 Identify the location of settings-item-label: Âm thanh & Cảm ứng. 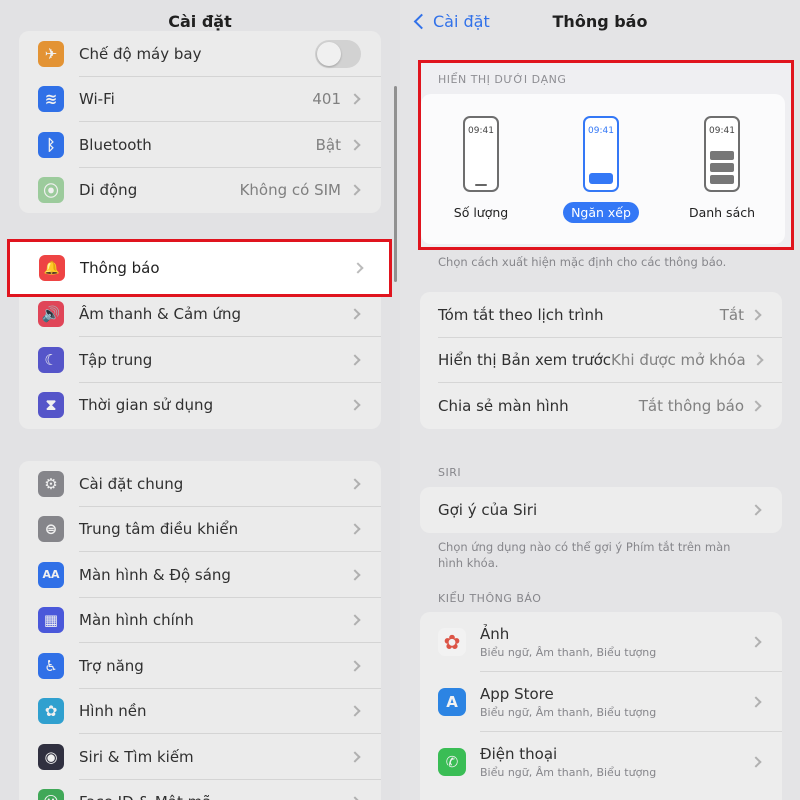
(160, 314).